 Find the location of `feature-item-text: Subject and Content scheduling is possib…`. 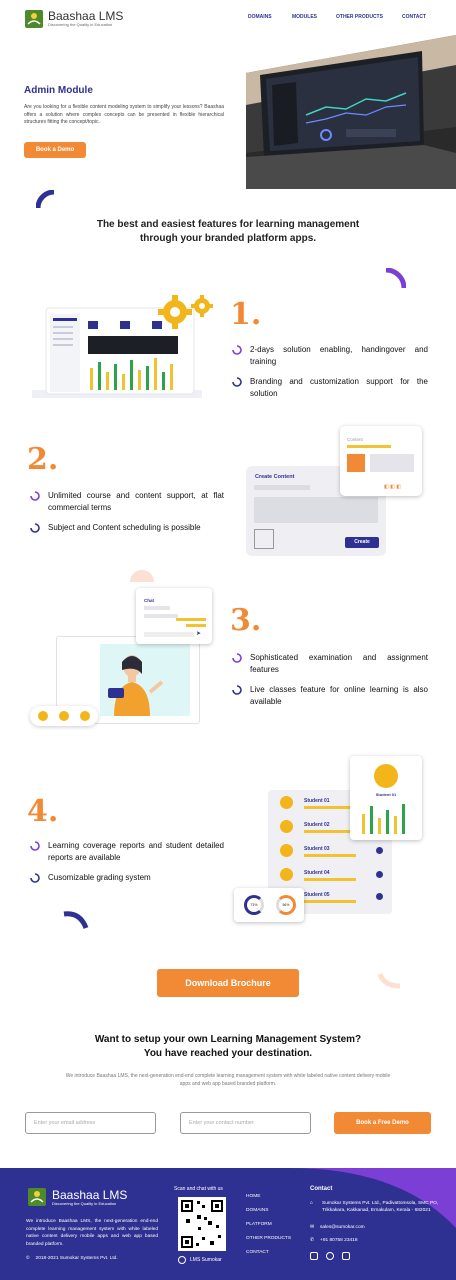

feature-item-text: Subject and Content scheduling is possib… is located at coordinates (124, 527).